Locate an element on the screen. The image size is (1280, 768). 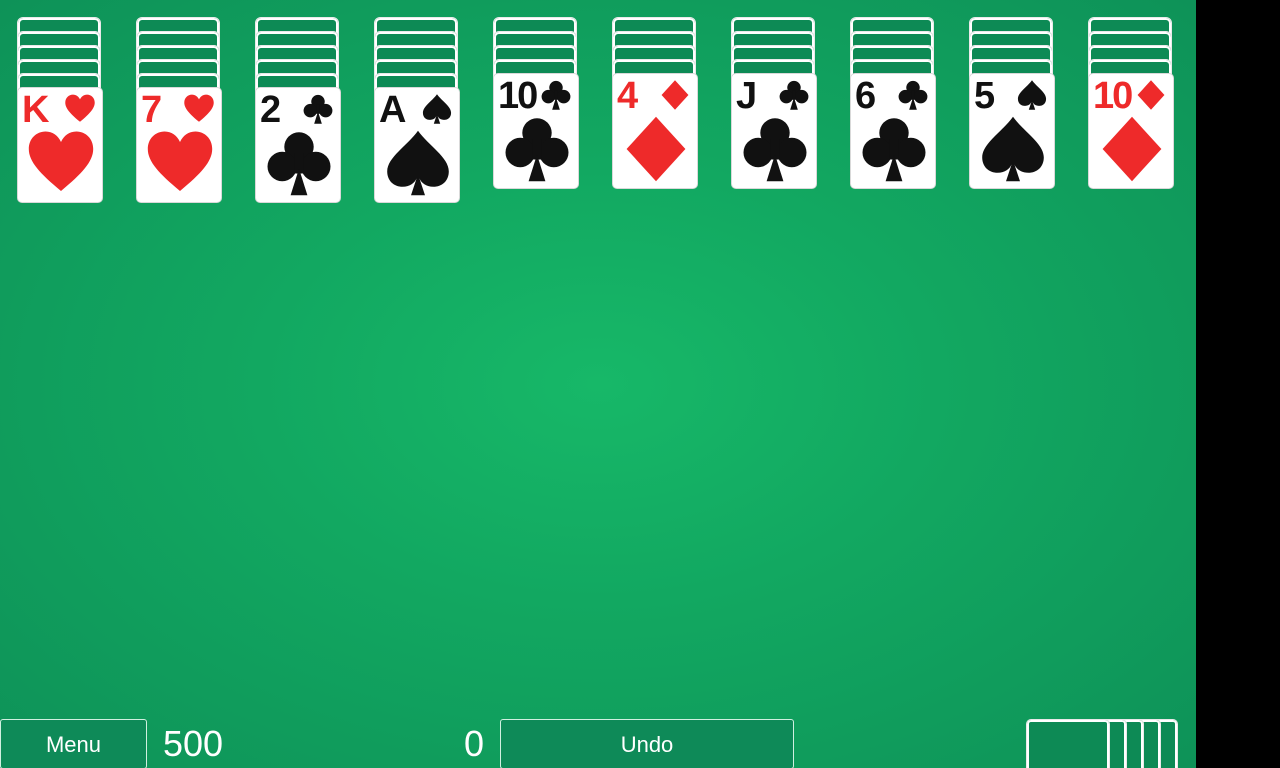
tableau-column: 4 is located at coordinates (655, 112).